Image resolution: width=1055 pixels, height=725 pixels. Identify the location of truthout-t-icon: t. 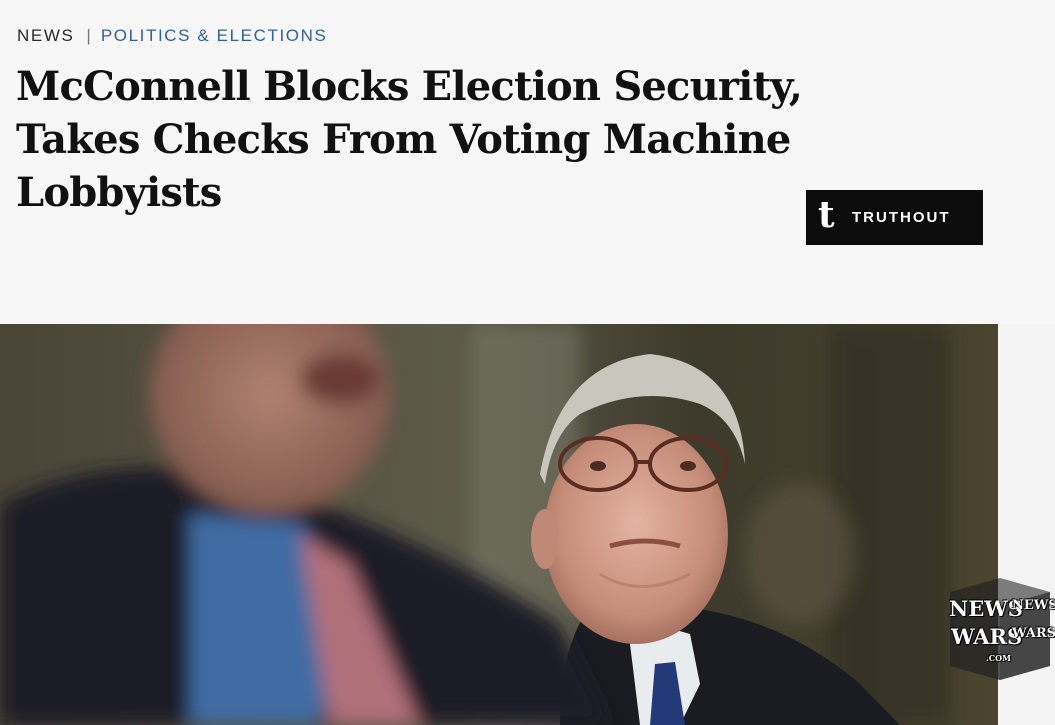
(826, 214).